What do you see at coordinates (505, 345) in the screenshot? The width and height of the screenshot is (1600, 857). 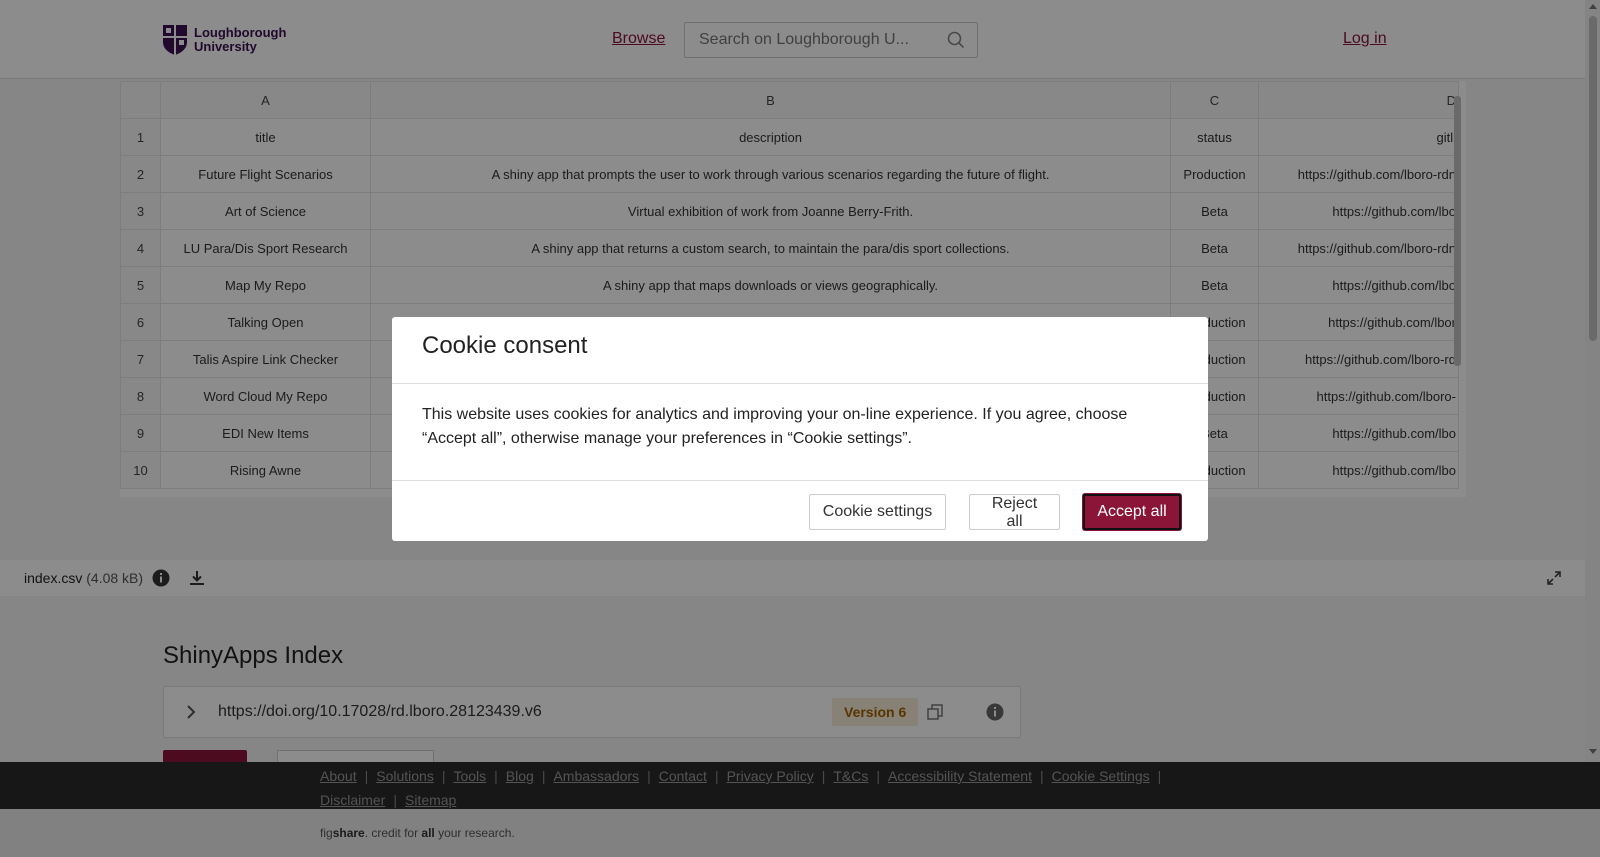 I see `dialog-title: Cookie consent` at bounding box center [505, 345].